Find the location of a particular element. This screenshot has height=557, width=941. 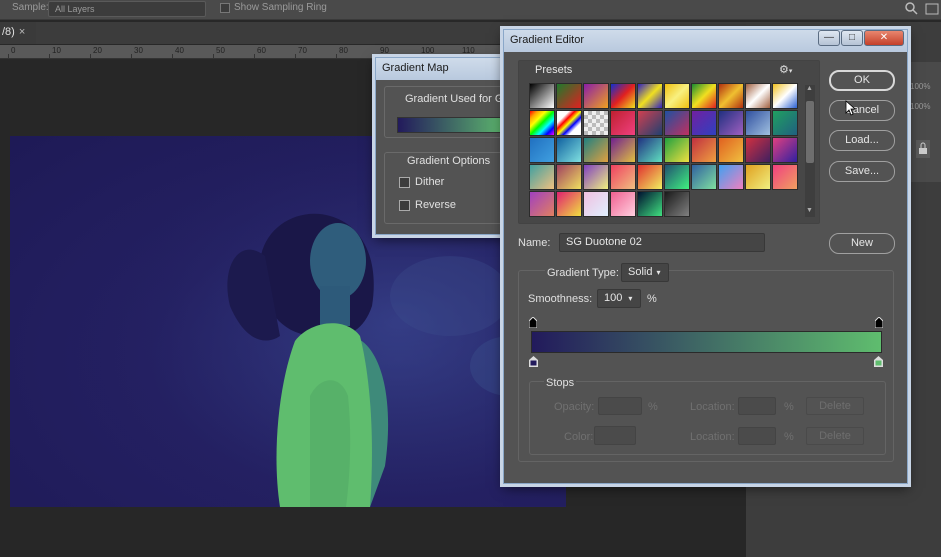

sampling-ring-label: Show Sampling Ring is located at coordinates (280, 7).